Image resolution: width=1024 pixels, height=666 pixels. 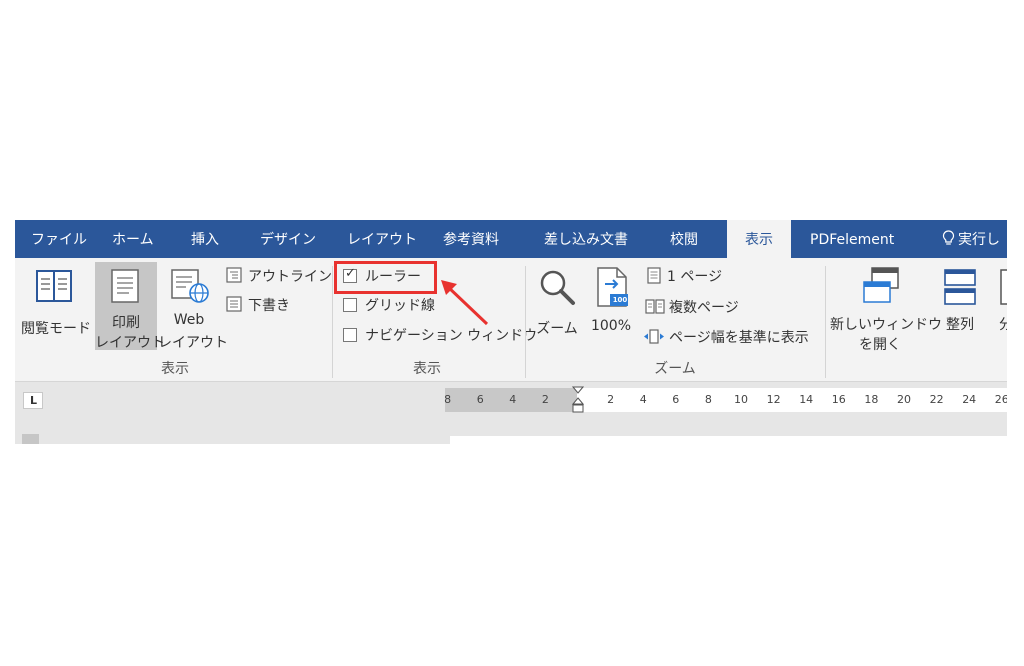 I want to click on arrange-all-label: 整列, so click(x=960, y=325).